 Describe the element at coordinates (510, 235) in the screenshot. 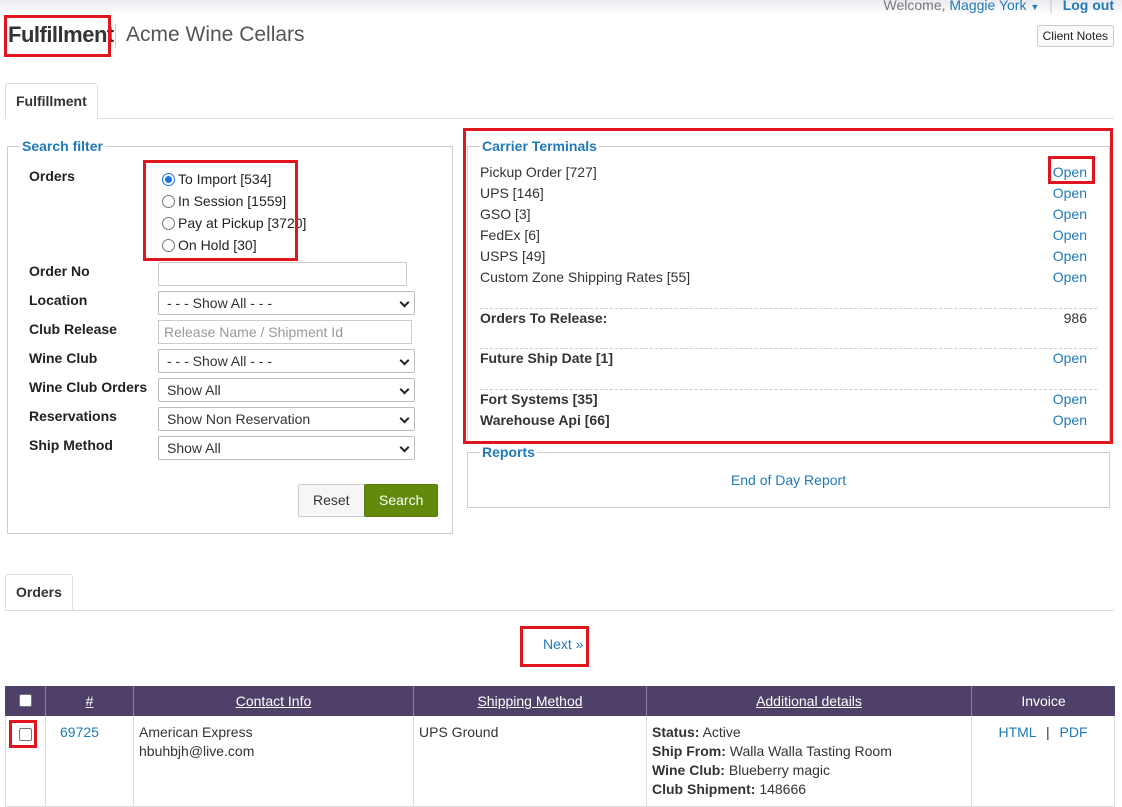

I see `carrier-fedex: FedEx [6]` at that location.